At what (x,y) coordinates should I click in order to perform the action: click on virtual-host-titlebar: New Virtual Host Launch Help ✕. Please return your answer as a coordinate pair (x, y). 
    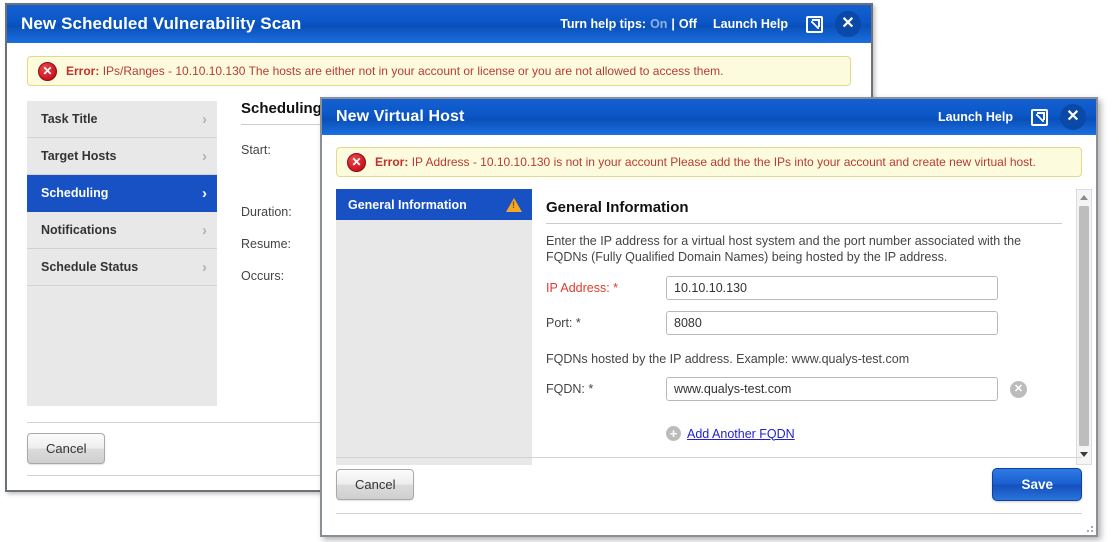
    Looking at the image, I should click on (709, 117).